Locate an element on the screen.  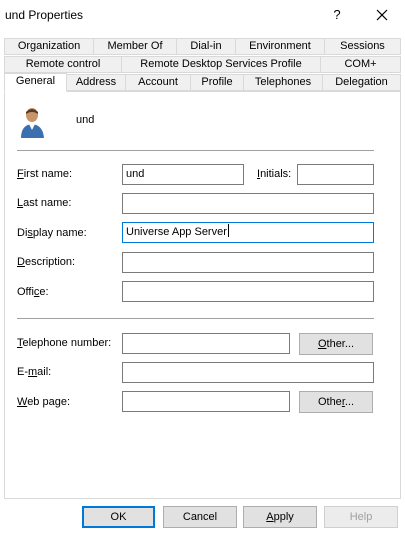
description-label: Description: is located at coordinates (46, 262).